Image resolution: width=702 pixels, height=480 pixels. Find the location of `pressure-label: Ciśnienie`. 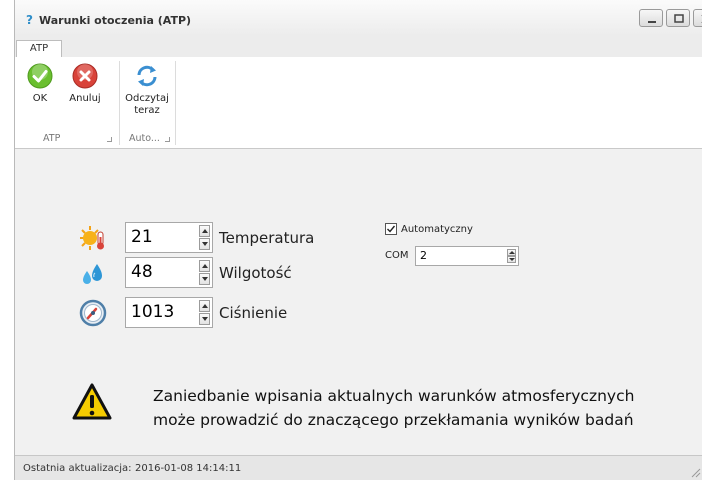

pressure-label: Ciśnienie is located at coordinates (253, 312).